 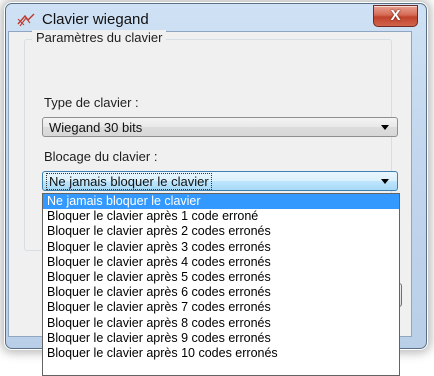 What do you see at coordinates (220, 127) in the screenshot?
I see `keypad-type-select: Wiegand 30 bits` at bounding box center [220, 127].